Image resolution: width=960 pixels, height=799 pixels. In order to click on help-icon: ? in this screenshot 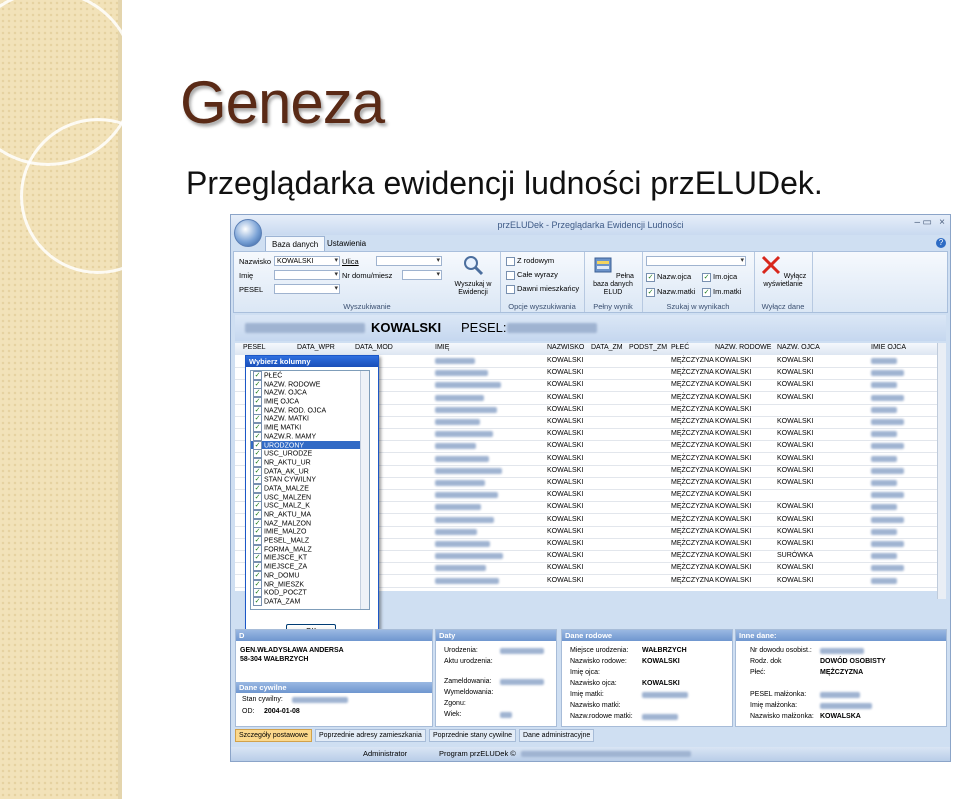, I will do `click(941, 243)`.